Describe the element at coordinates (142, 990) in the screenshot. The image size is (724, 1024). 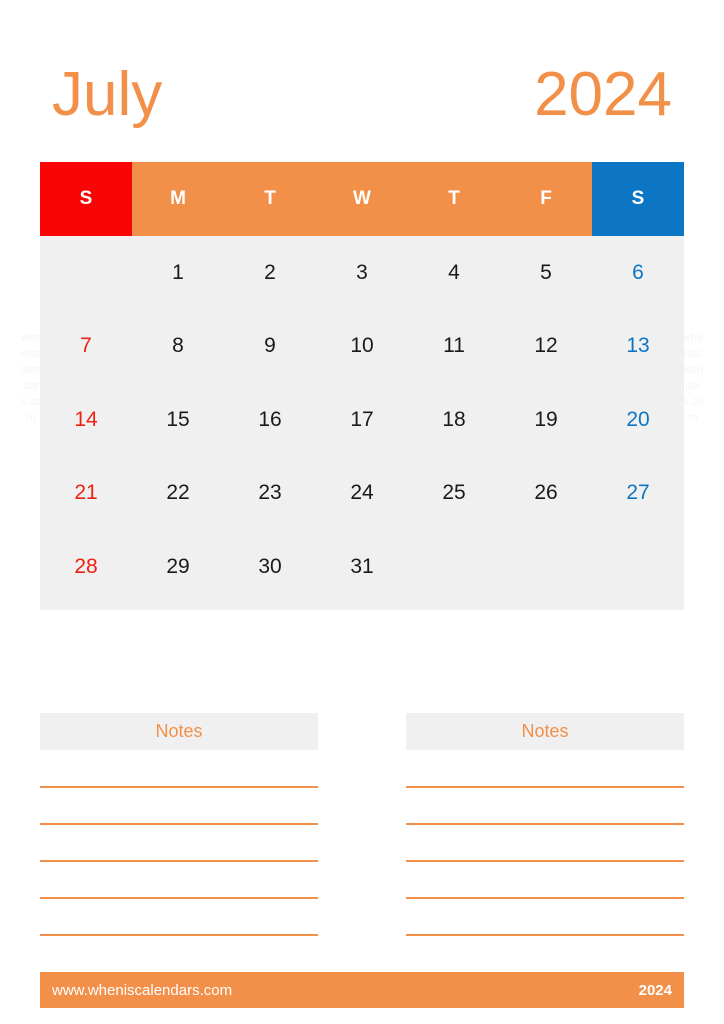
I see `footer-url: www.wheniscalendars.com` at that location.